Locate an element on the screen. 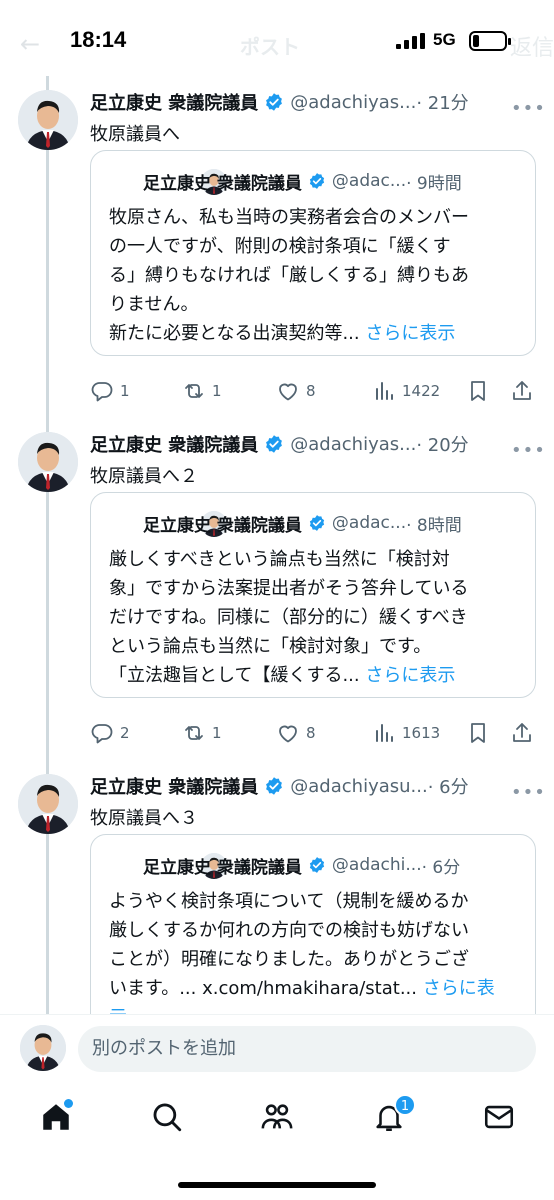 The height and width of the screenshot is (1200, 554). like-icon is located at coordinates (288, 392).